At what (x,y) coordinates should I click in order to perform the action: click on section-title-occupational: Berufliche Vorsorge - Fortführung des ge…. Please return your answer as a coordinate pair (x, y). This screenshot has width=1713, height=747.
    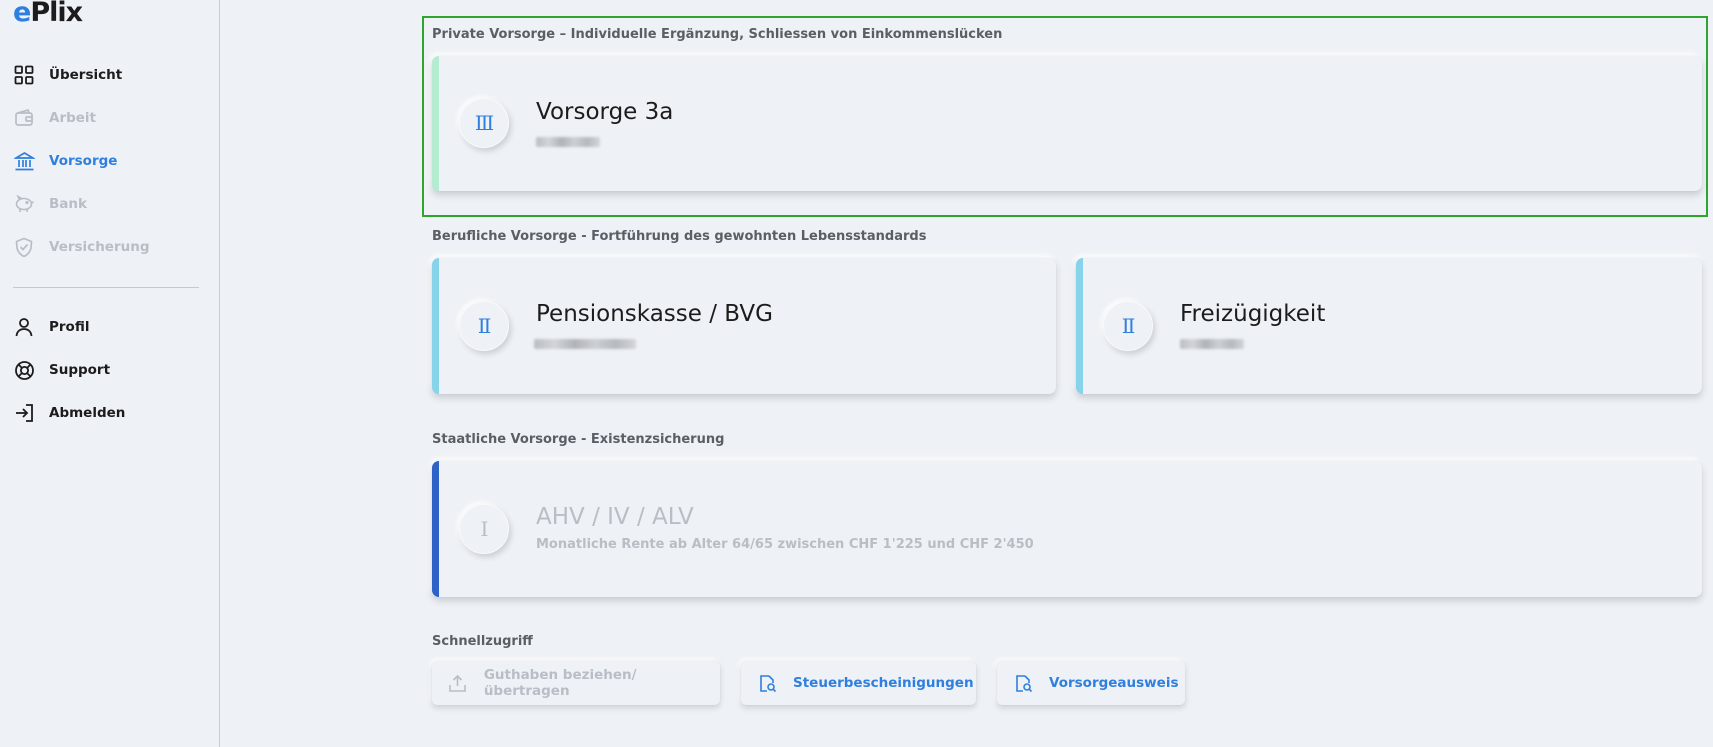
    Looking at the image, I should click on (679, 236).